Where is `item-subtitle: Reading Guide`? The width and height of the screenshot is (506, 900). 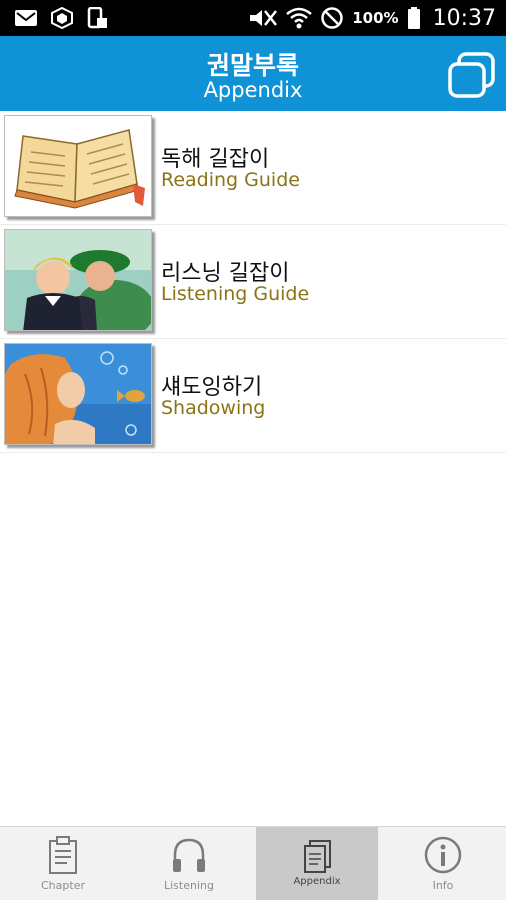 item-subtitle: Reading Guide is located at coordinates (230, 180).